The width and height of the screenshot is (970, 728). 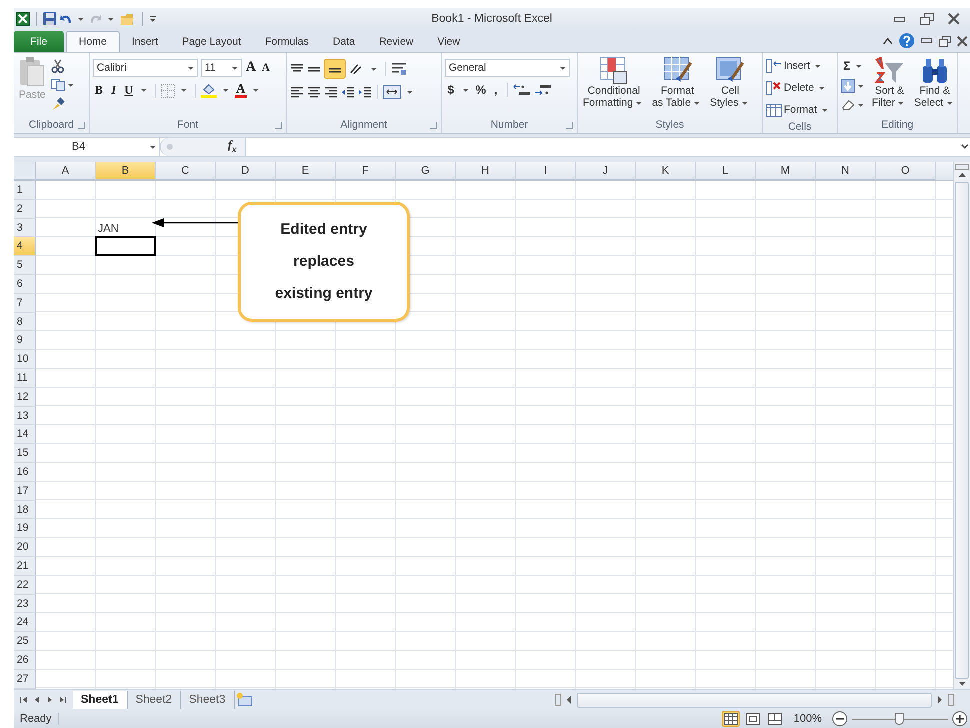 What do you see at coordinates (50, 19) in the screenshot?
I see `save-icon` at bounding box center [50, 19].